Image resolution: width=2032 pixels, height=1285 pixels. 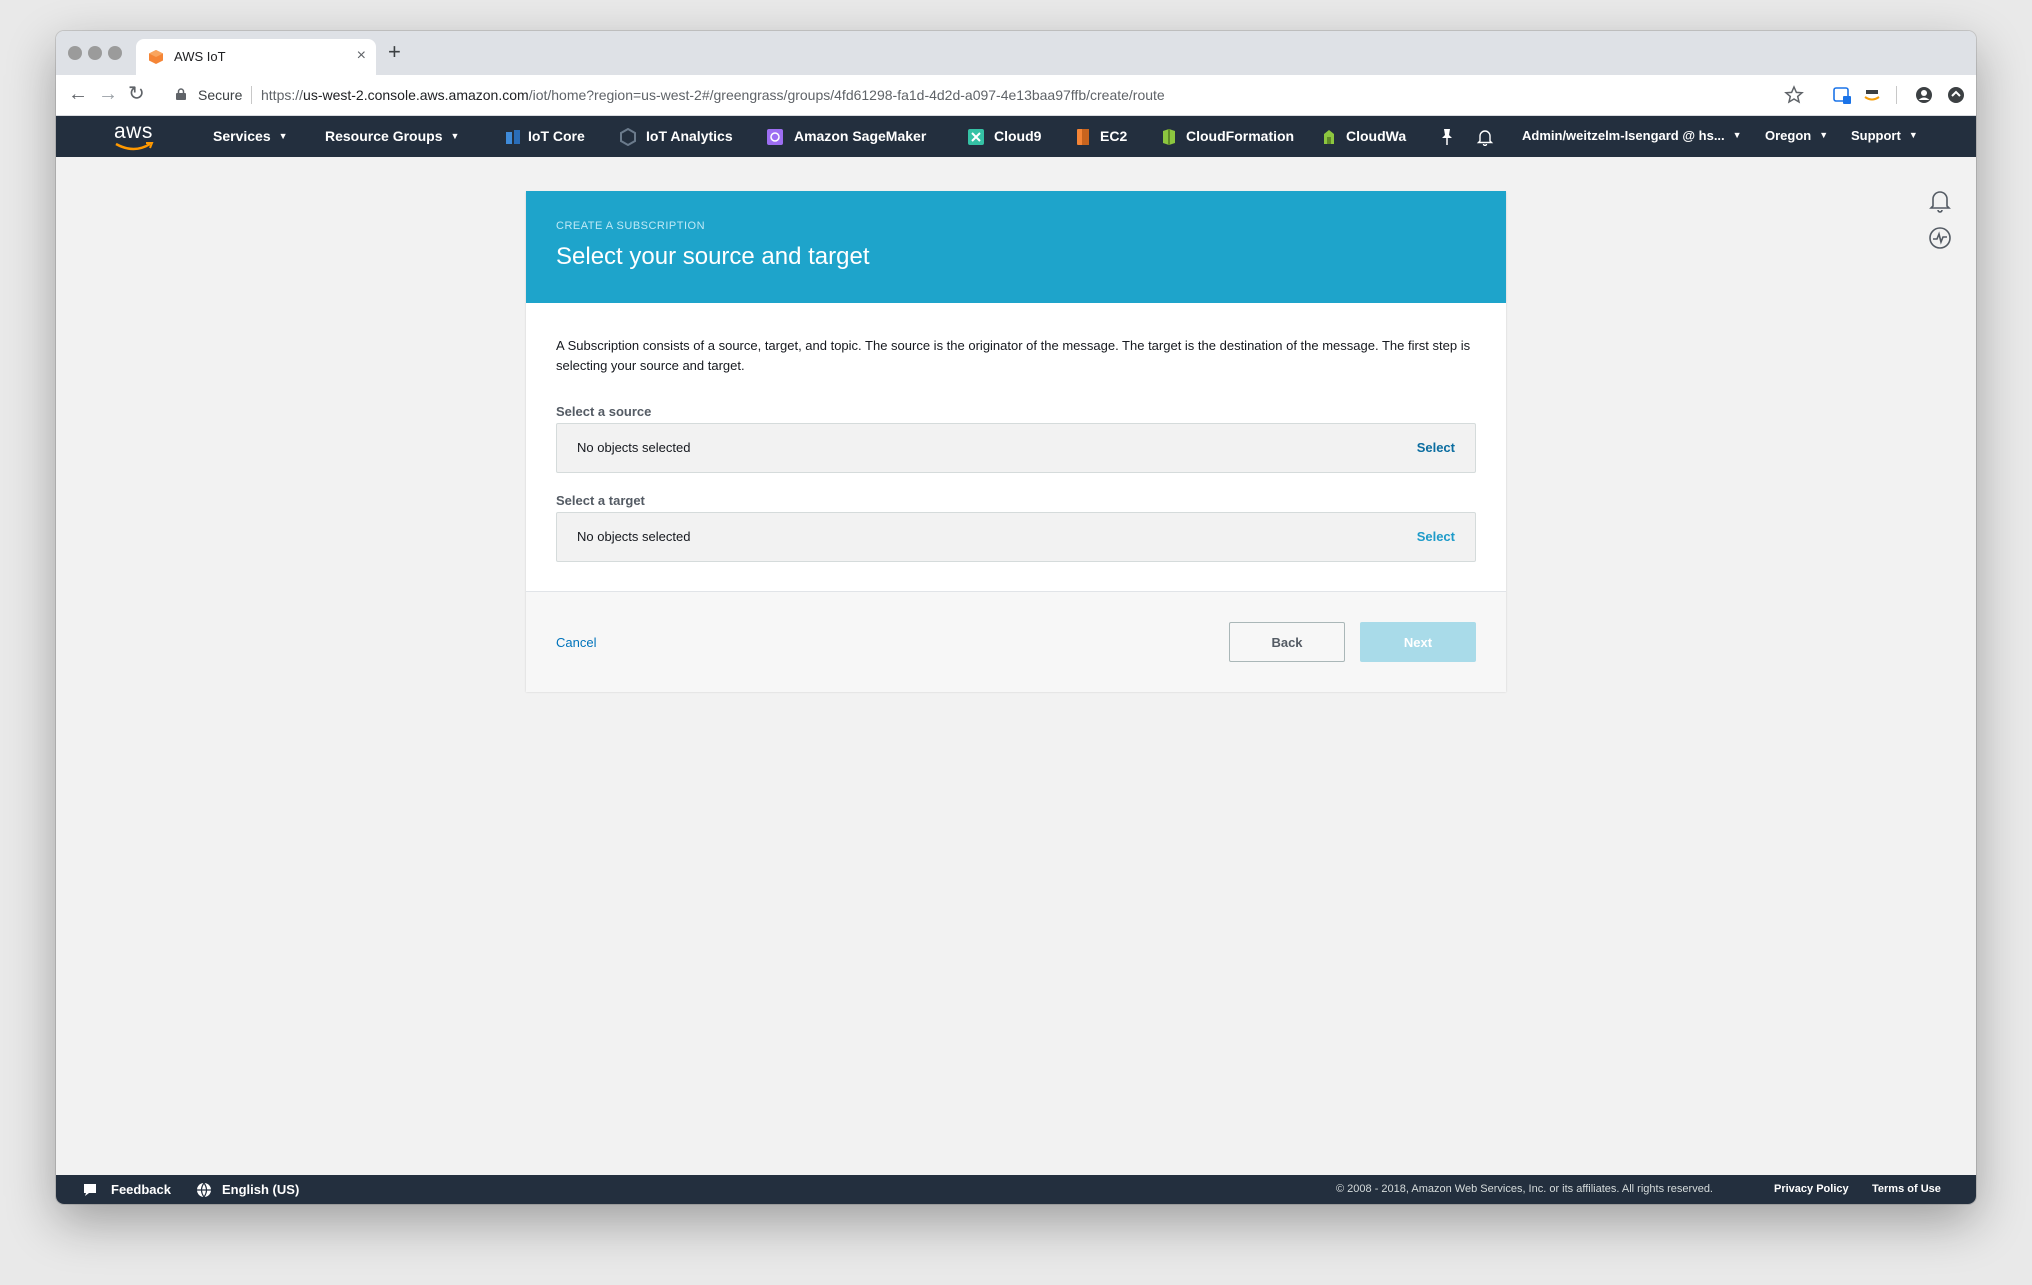 I want to click on target-label: Select a target, so click(x=600, y=500).